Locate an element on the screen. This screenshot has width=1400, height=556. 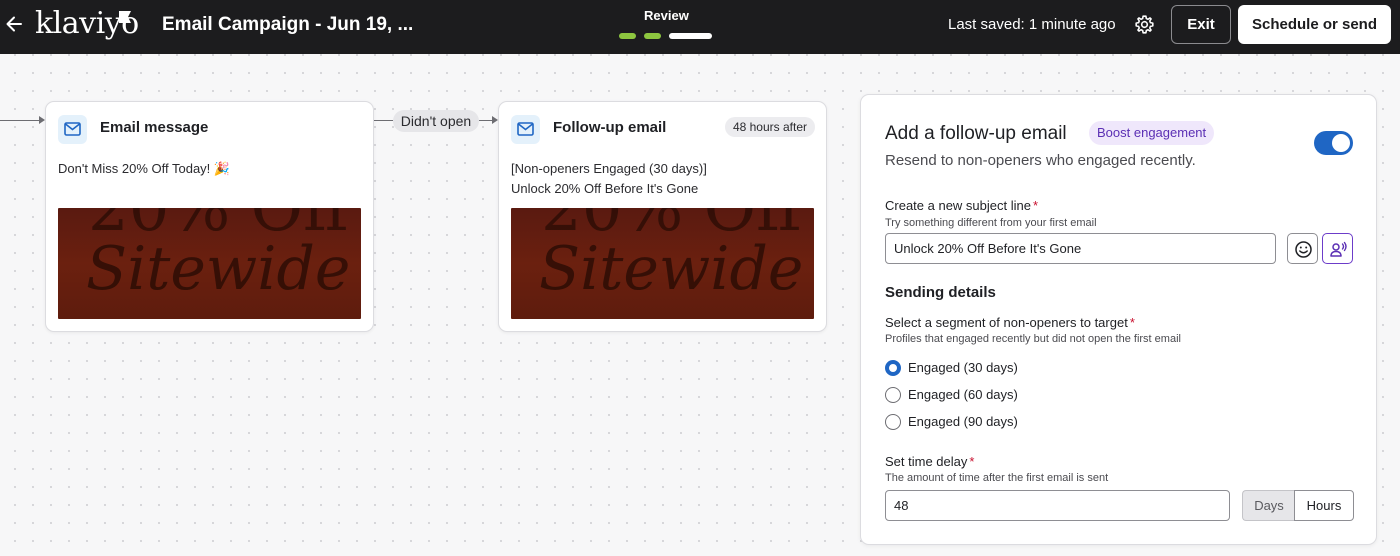
review-step-label: Review is located at coordinates (666, 15).